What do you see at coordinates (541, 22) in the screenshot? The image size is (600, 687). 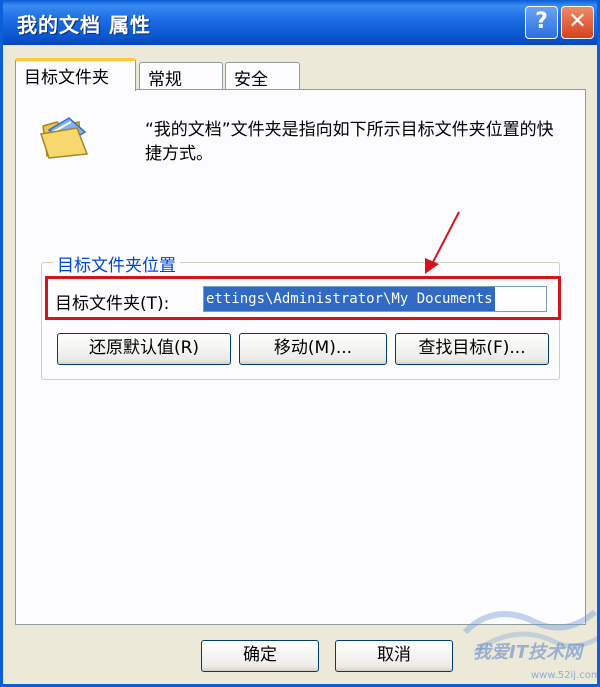 I see `help-icon: ?` at bounding box center [541, 22].